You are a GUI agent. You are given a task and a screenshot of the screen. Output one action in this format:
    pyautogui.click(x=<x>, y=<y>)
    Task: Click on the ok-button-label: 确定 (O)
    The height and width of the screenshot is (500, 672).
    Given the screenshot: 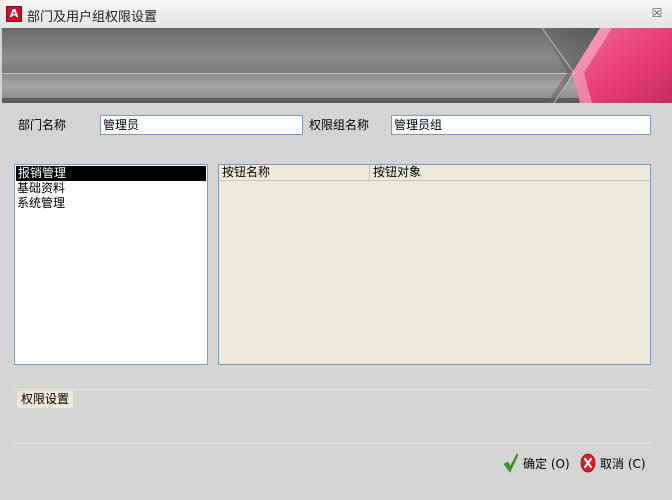 What is the action you would take?
    pyautogui.click(x=546, y=463)
    